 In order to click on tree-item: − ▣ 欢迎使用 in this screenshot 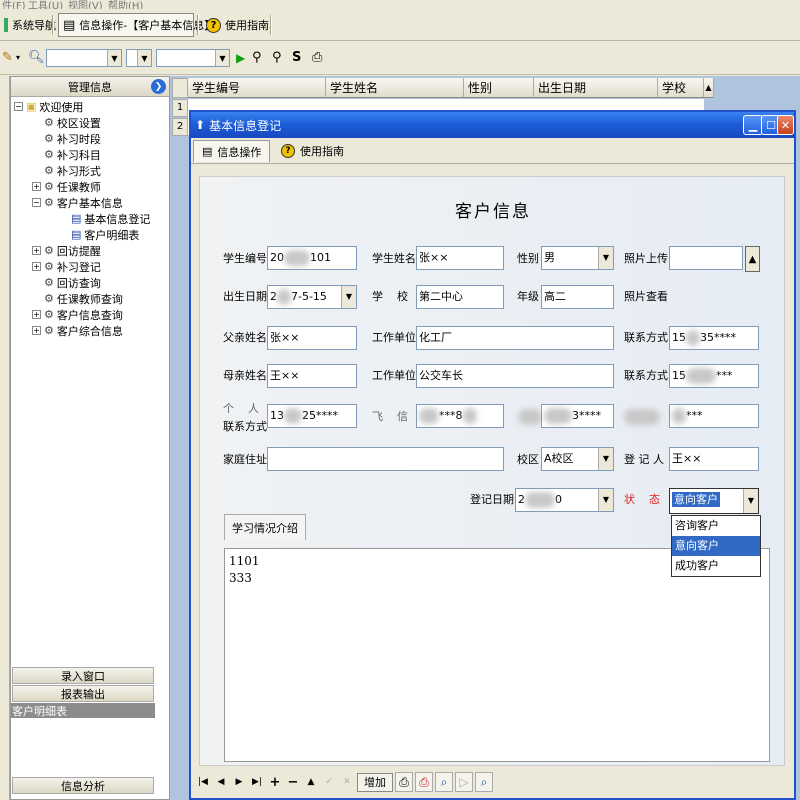, I will do `click(48, 106)`.